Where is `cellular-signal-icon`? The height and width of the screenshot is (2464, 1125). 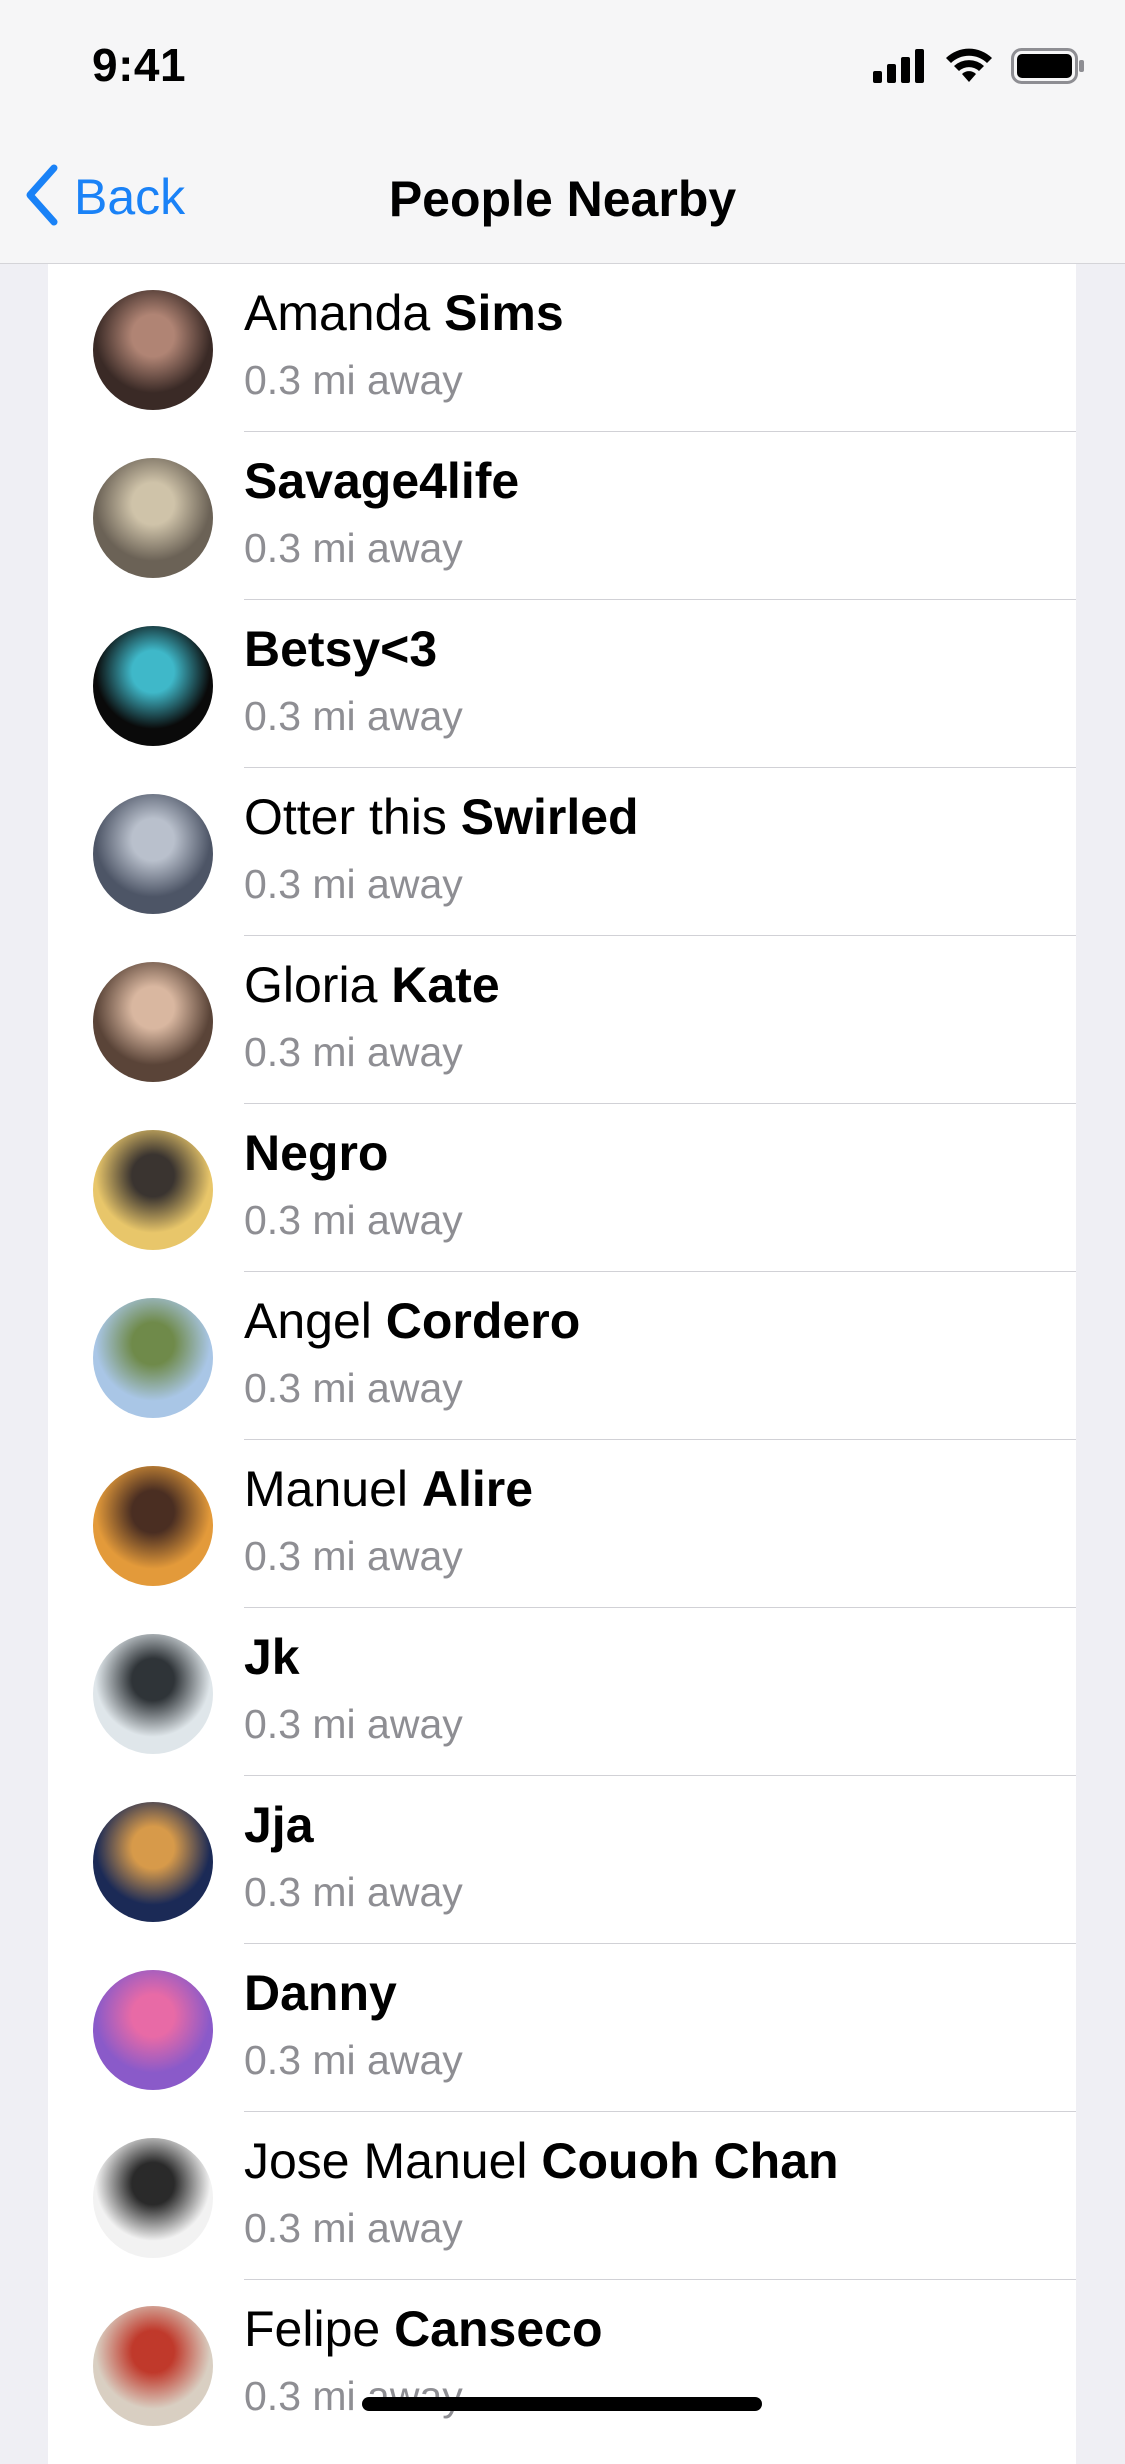
cellular-signal-icon is located at coordinates (900, 68).